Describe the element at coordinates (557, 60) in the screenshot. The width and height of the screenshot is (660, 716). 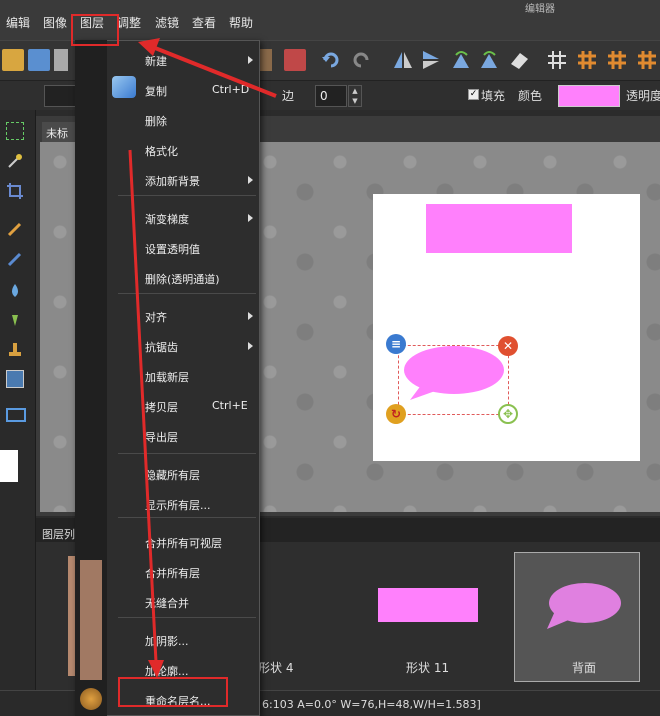
I see `grid-icon` at that location.